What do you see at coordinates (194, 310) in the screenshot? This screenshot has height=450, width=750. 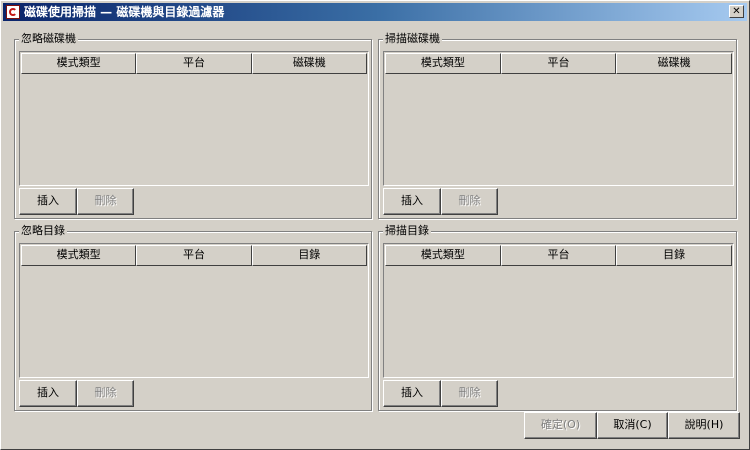 I see `ignore-directories-table: 模式類型 平台 目錄` at bounding box center [194, 310].